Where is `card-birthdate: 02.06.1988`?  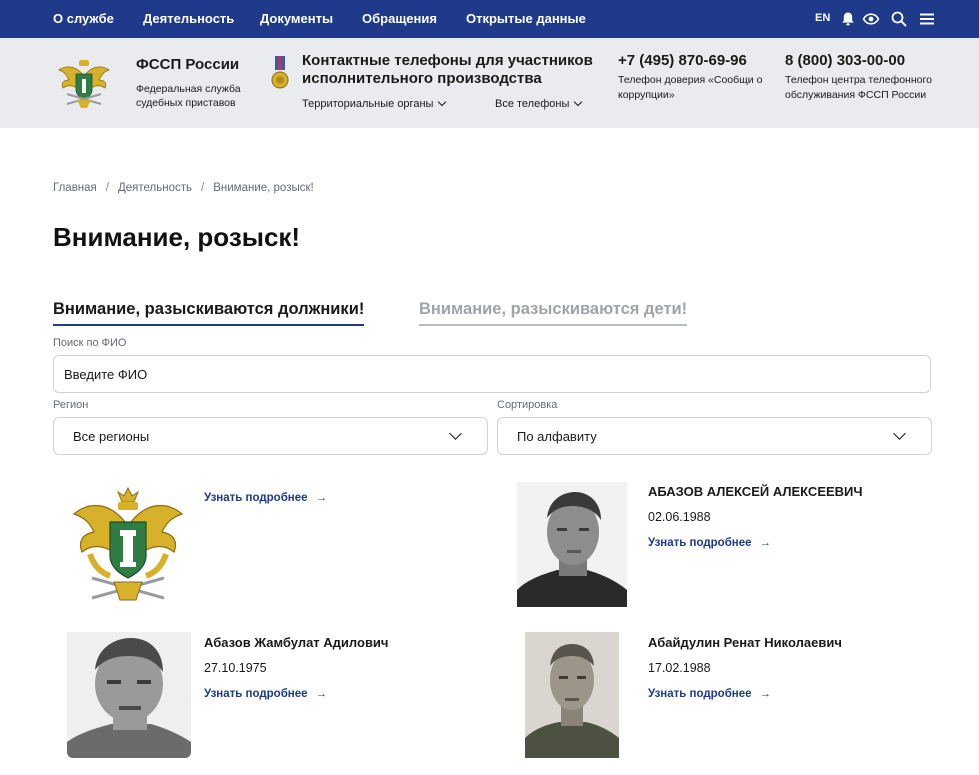
card-birthdate: 02.06.1988 is located at coordinates (679, 517).